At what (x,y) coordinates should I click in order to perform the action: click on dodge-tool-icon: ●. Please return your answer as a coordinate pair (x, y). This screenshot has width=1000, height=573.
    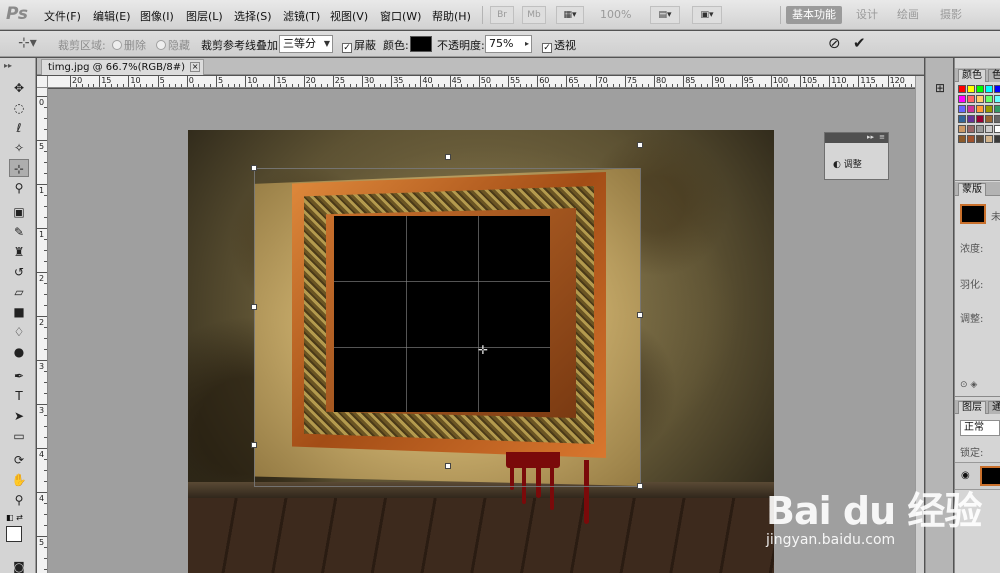
    Looking at the image, I should click on (19, 352).